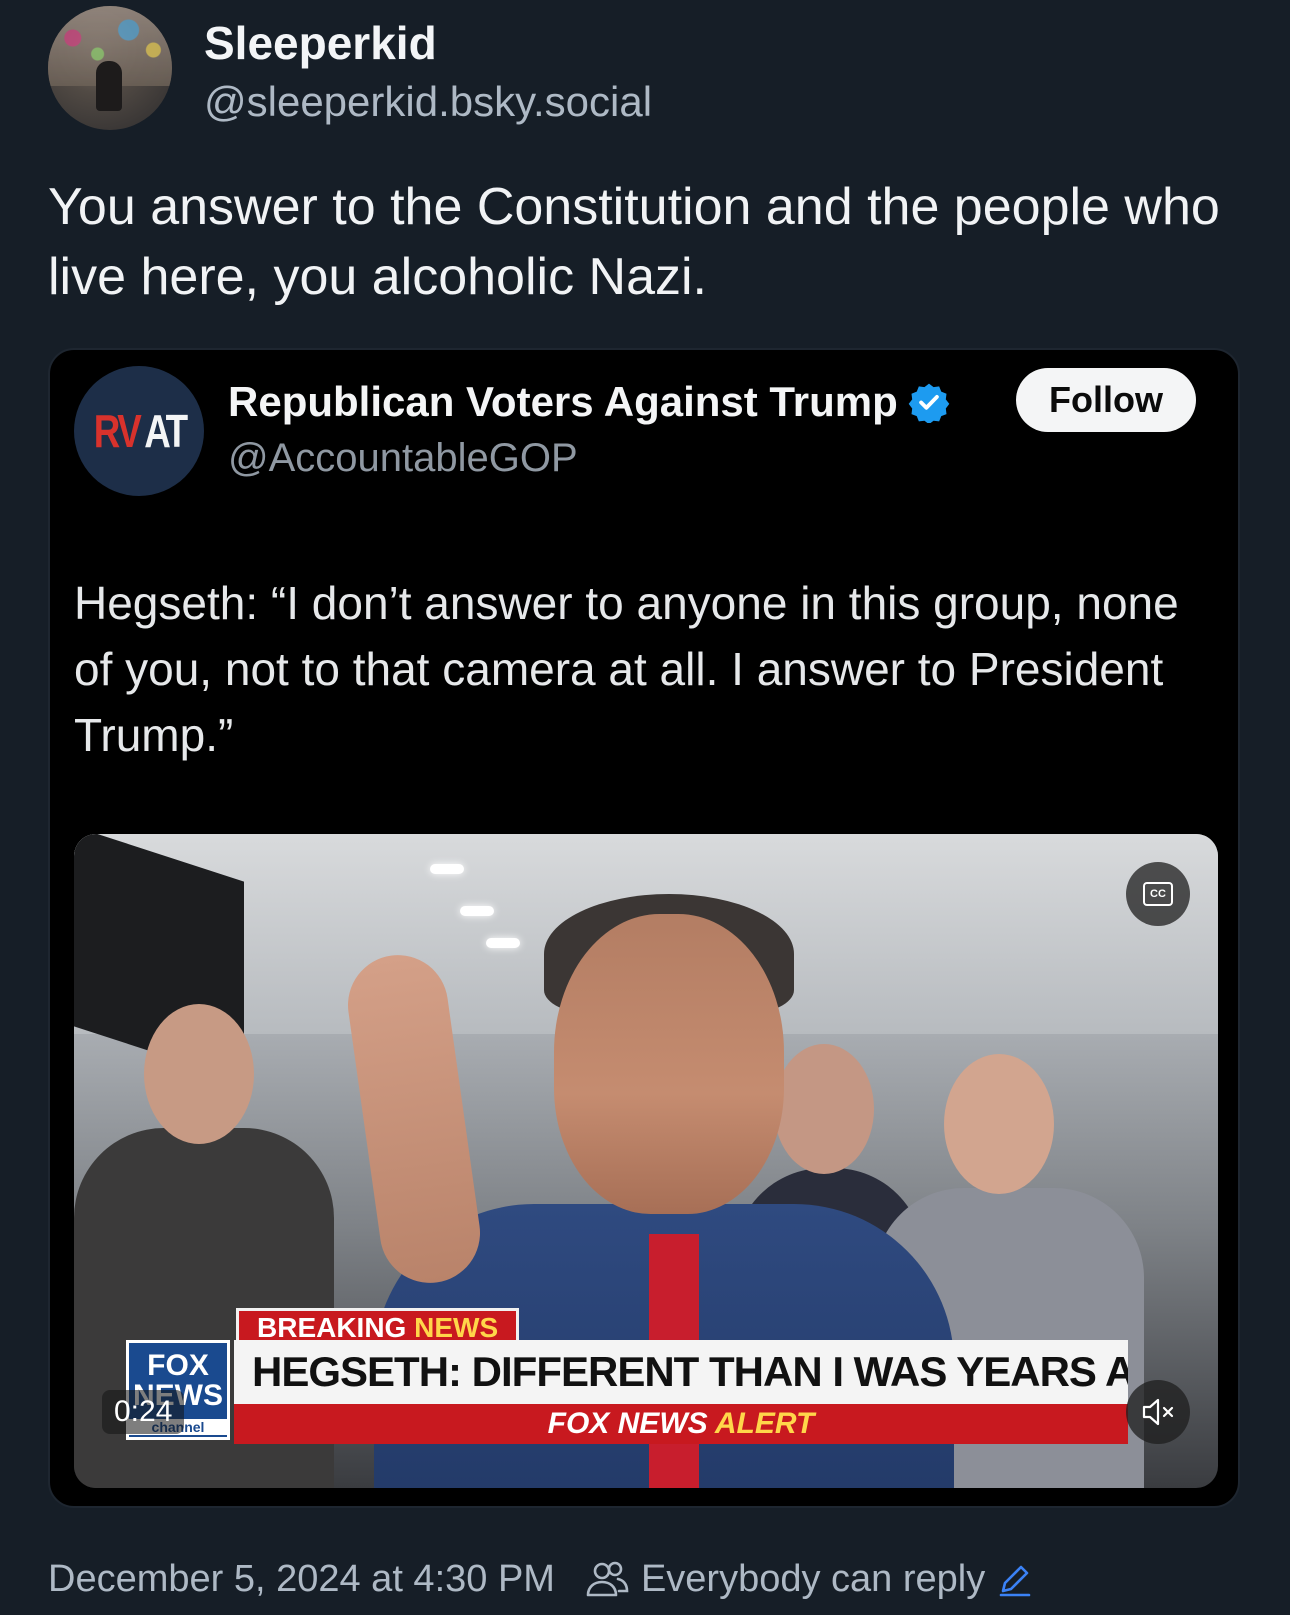 The image size is (1290, 1615). I want to click on mute-button, so click(1158, 1412).